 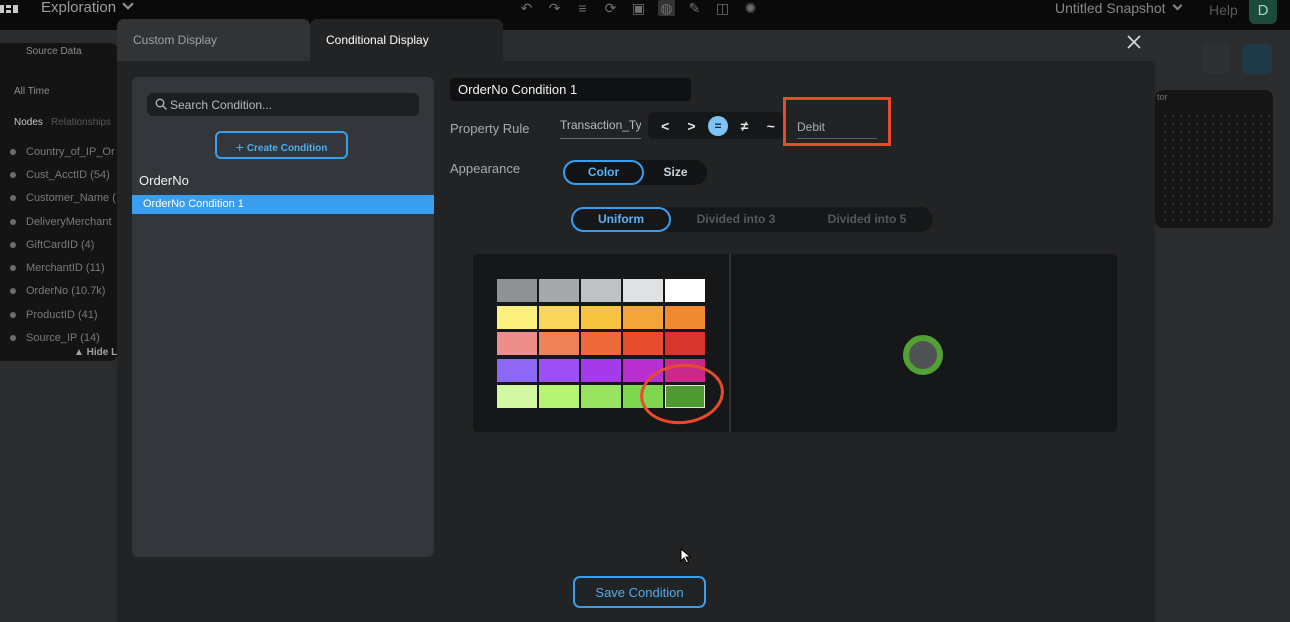 I want to click on node-type-label: GiftCardID (4), so click(x=60, y=244).